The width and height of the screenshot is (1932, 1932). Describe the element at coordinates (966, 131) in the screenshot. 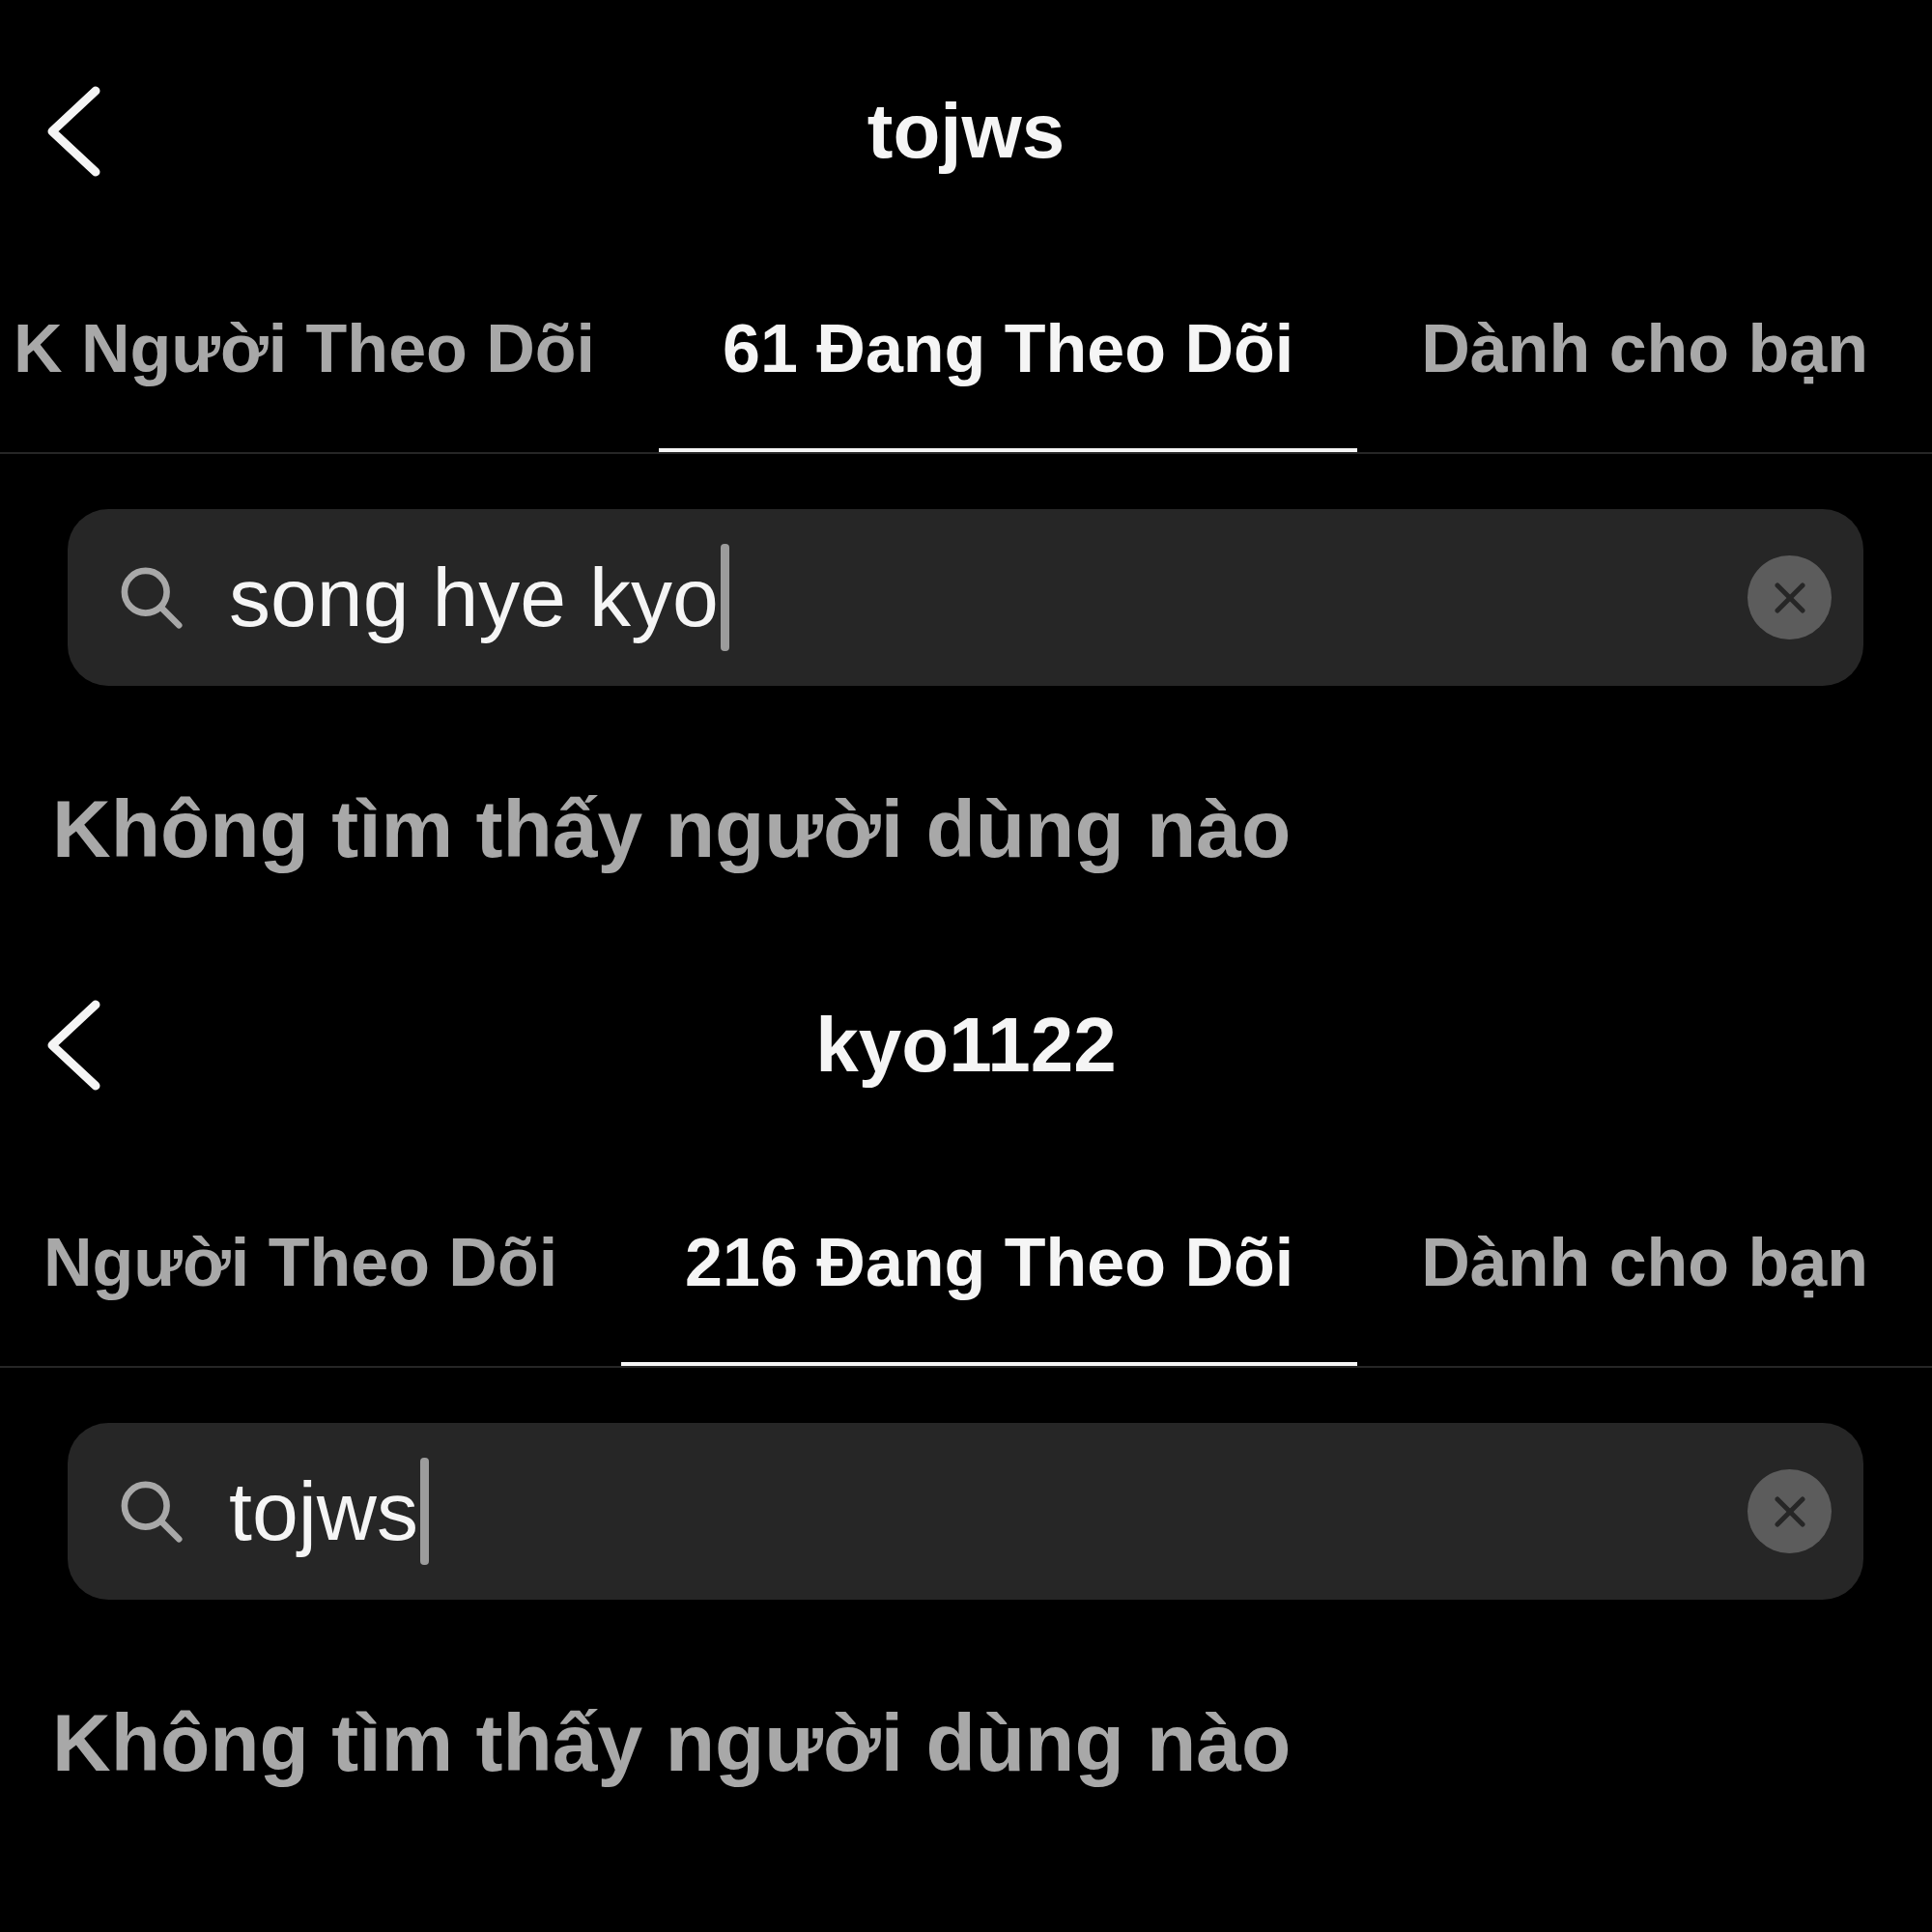

I see `profile-username: tojws` at that location.